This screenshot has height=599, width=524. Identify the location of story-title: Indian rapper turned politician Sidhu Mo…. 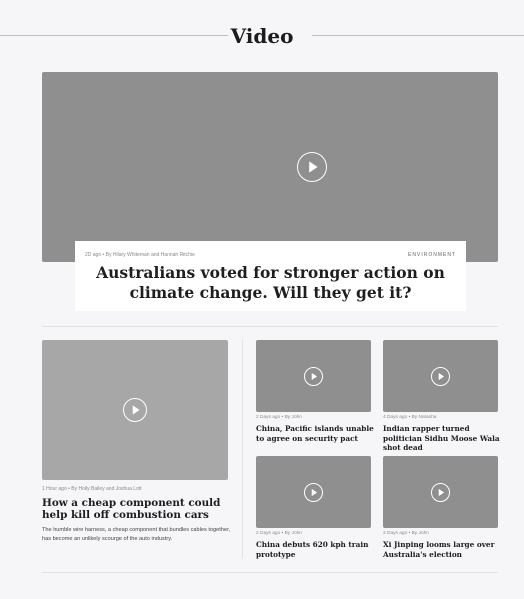
(442, 438).